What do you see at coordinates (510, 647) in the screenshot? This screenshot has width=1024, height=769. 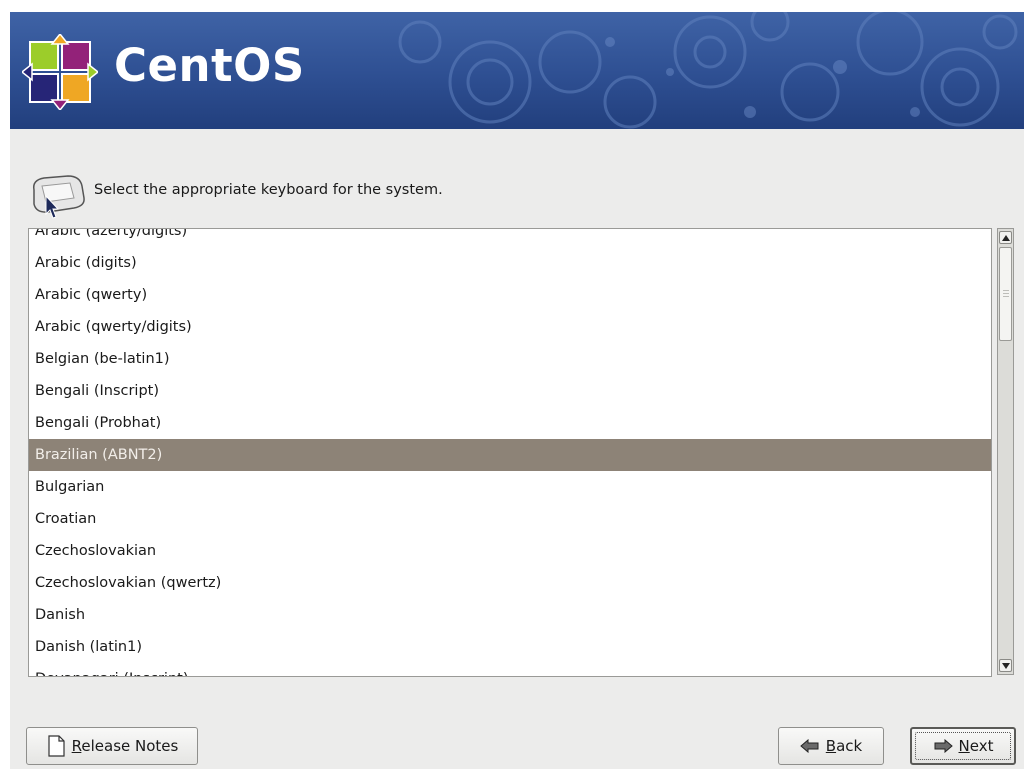 I see `list-item: Danish (latin1)` at bounding box center [510, 647].